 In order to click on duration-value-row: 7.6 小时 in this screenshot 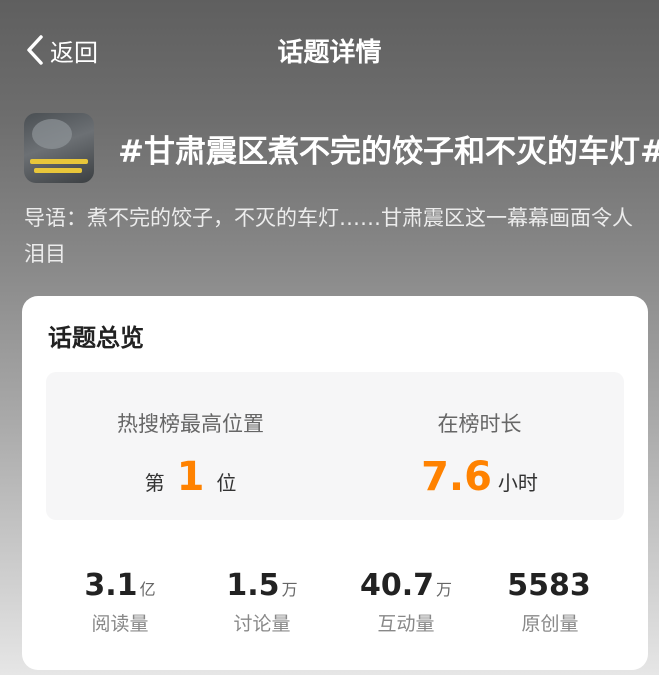, I will do `click(479, 477)`.